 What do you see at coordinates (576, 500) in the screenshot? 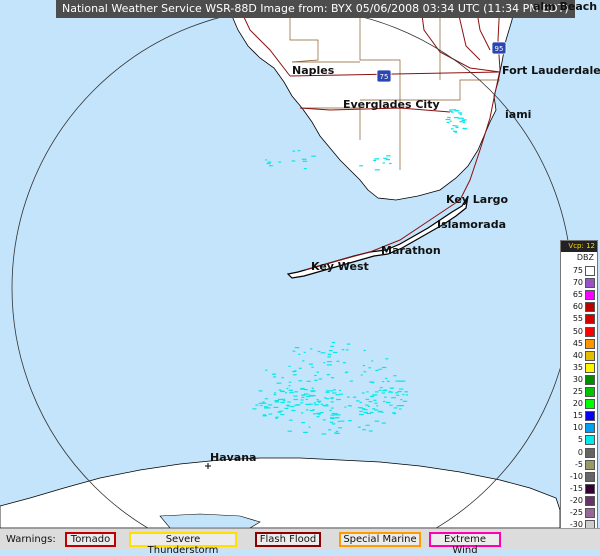
I see `legend-row-label: -20` at bounding box center [576, 500].